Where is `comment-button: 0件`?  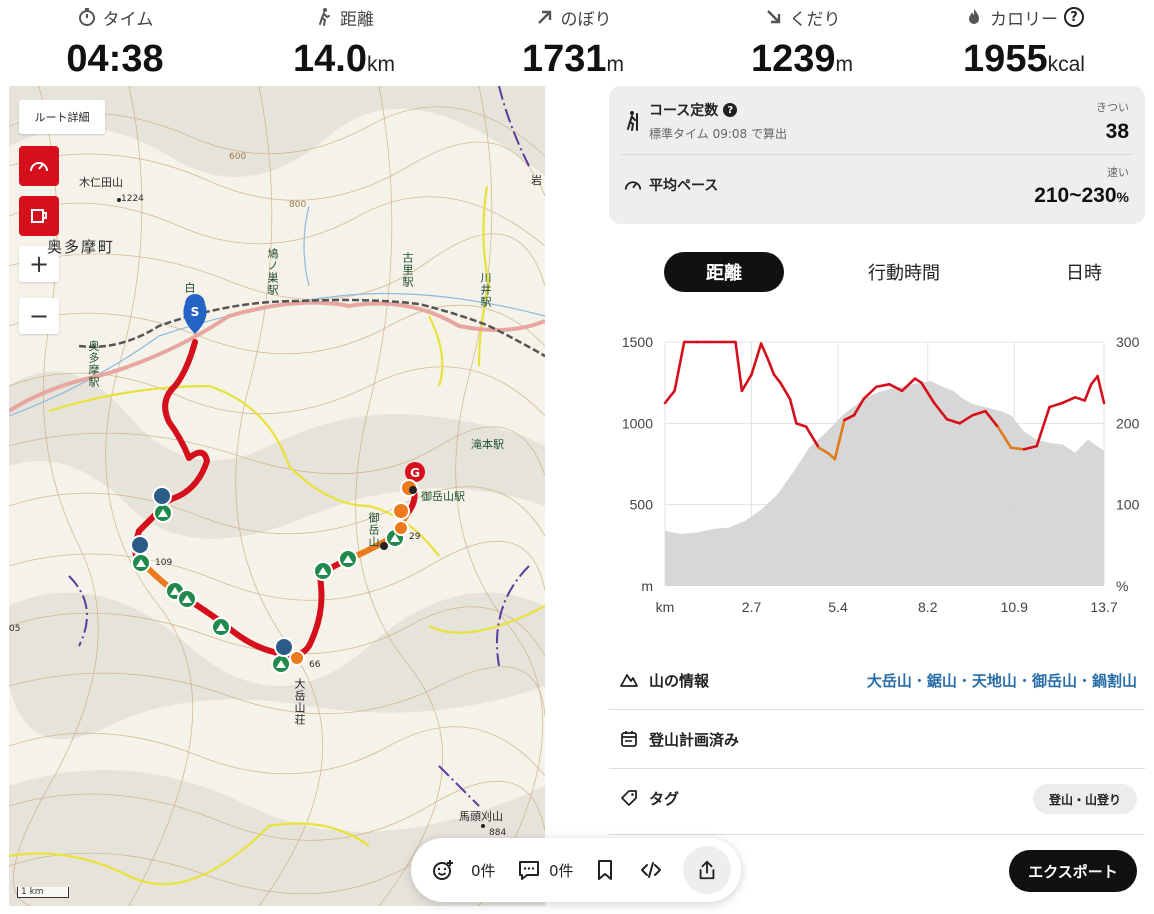 comment-button: 0件 is located at coordinates (545, 870).